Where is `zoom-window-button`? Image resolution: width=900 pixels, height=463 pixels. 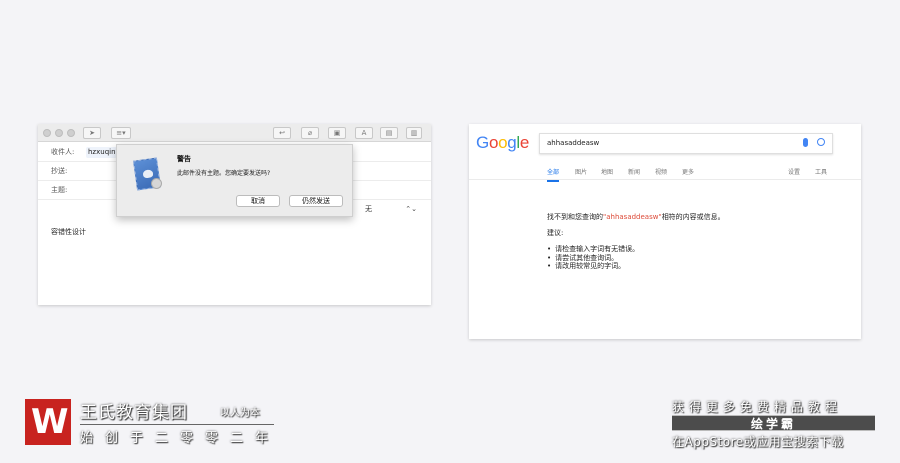
zoom-window-button is located at coordinates (71, 133).